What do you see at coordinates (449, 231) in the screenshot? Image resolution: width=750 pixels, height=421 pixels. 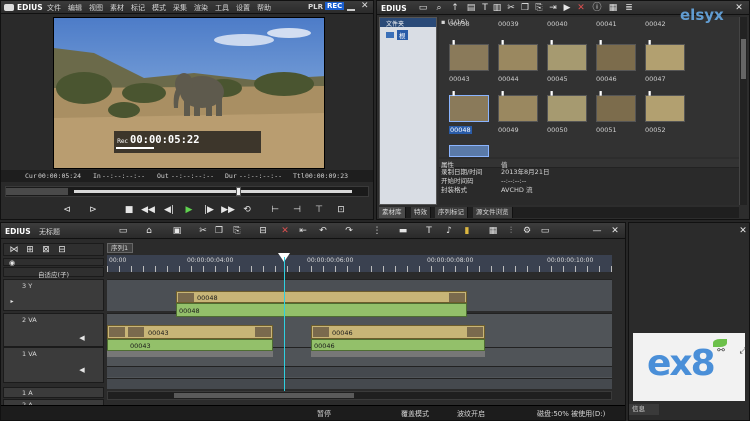 I see `audio-icon: ♪` at bounding box center [449, 231].